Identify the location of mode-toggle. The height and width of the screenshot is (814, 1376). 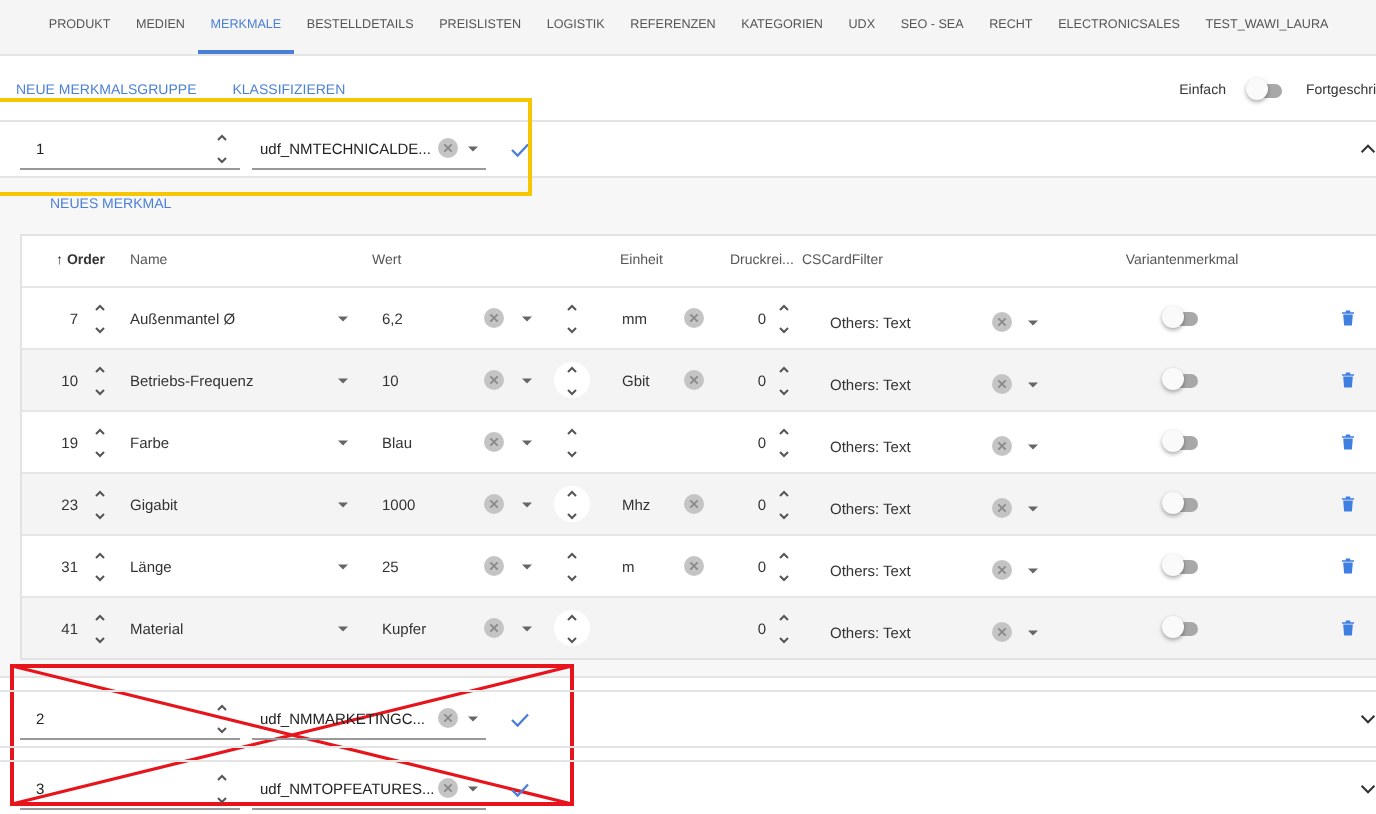
(1265, 90).